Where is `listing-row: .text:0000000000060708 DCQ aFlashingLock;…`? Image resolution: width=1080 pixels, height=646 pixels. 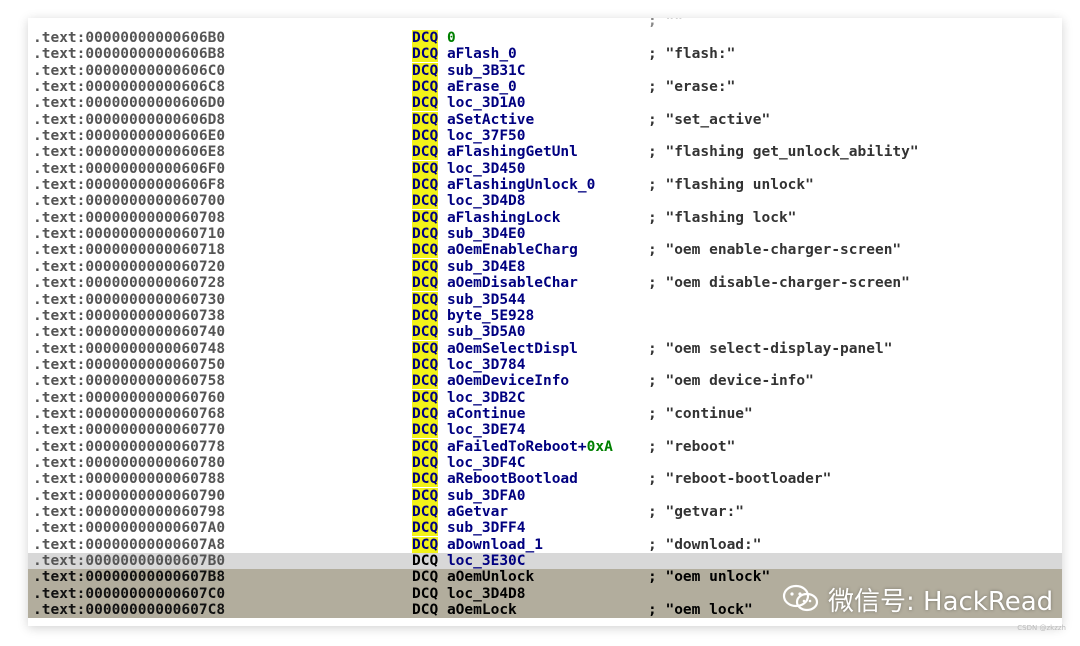
listing-row: .text:0000000000060708 DCQ aFlashingLock;… is located at coordinates (545, 217).